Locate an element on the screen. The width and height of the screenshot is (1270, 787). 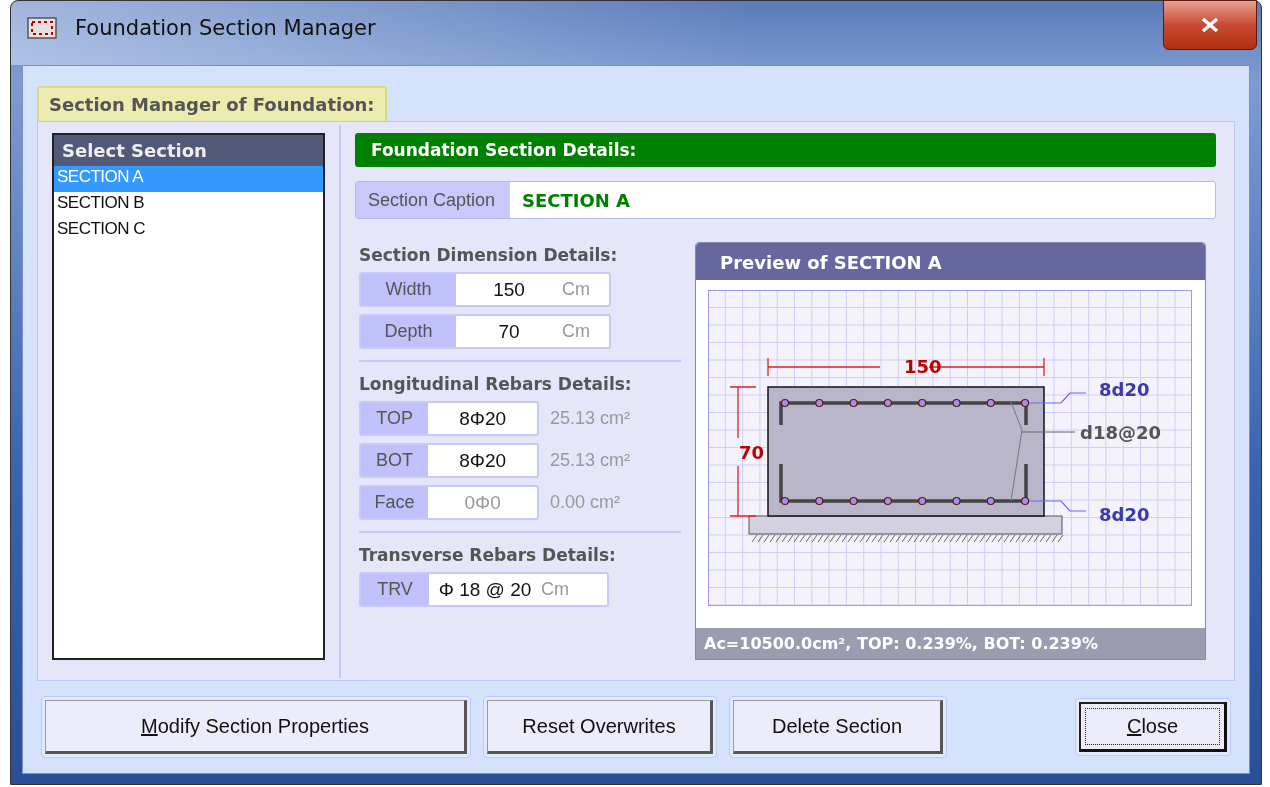
input-field: Width 150 Cm is located at coordinates (485, 289).